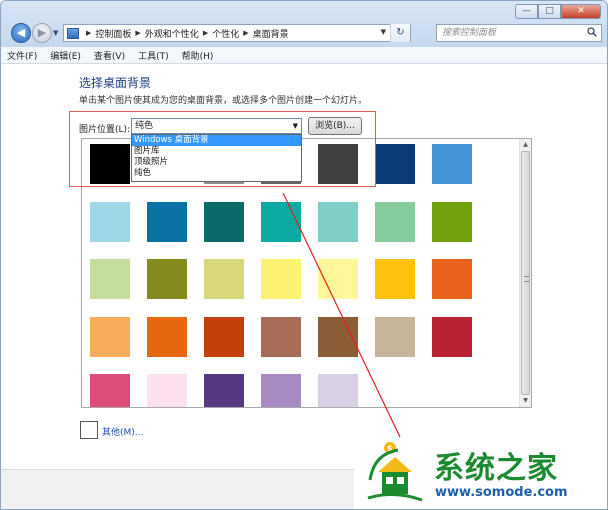 This screenshot has width=608, height=510. What do you see at coordinates (144, 126) in the screenshot?
I see `picture-location-value: 纯色` at bounding box center [144, 126].